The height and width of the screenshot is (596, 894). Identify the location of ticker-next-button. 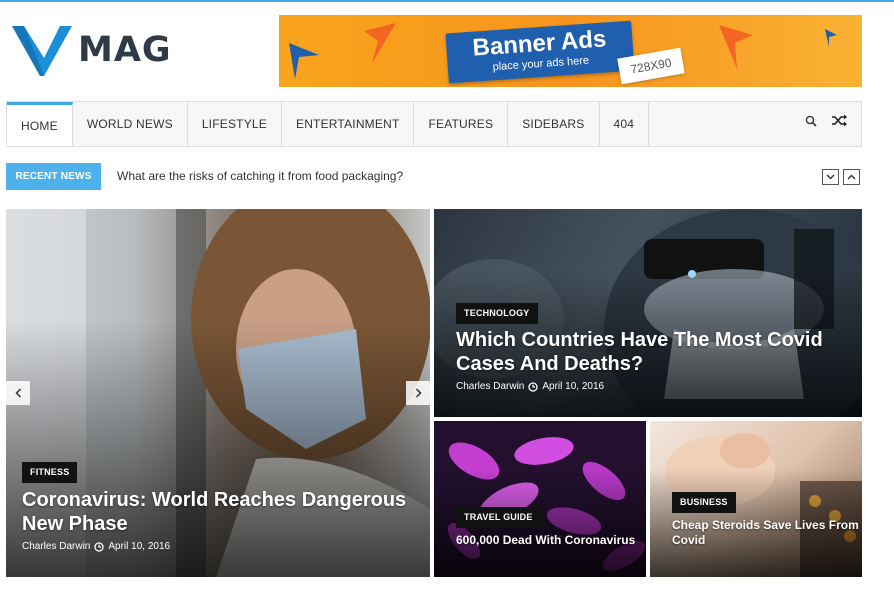
(830, 177).